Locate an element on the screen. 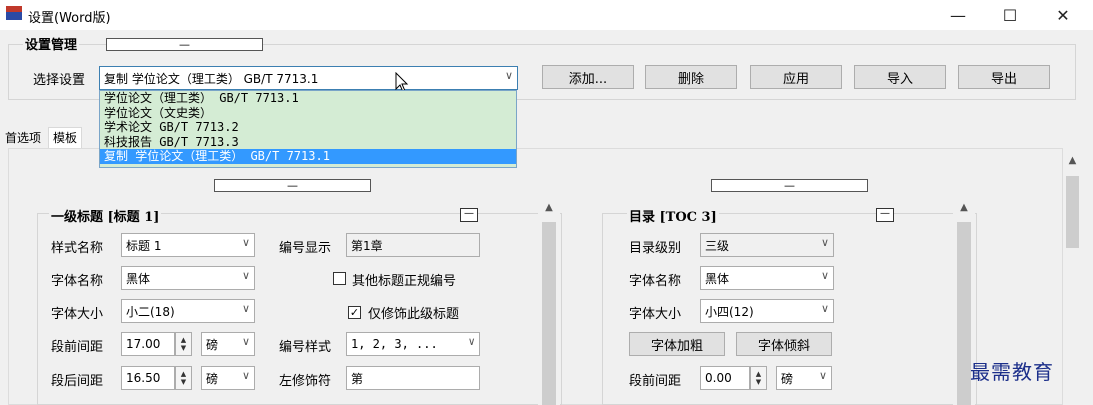 The width and height of the screenshot is (1093, 405). toc-space-before-spinner: ▲ ▼ is located at coordinates (758, 378).